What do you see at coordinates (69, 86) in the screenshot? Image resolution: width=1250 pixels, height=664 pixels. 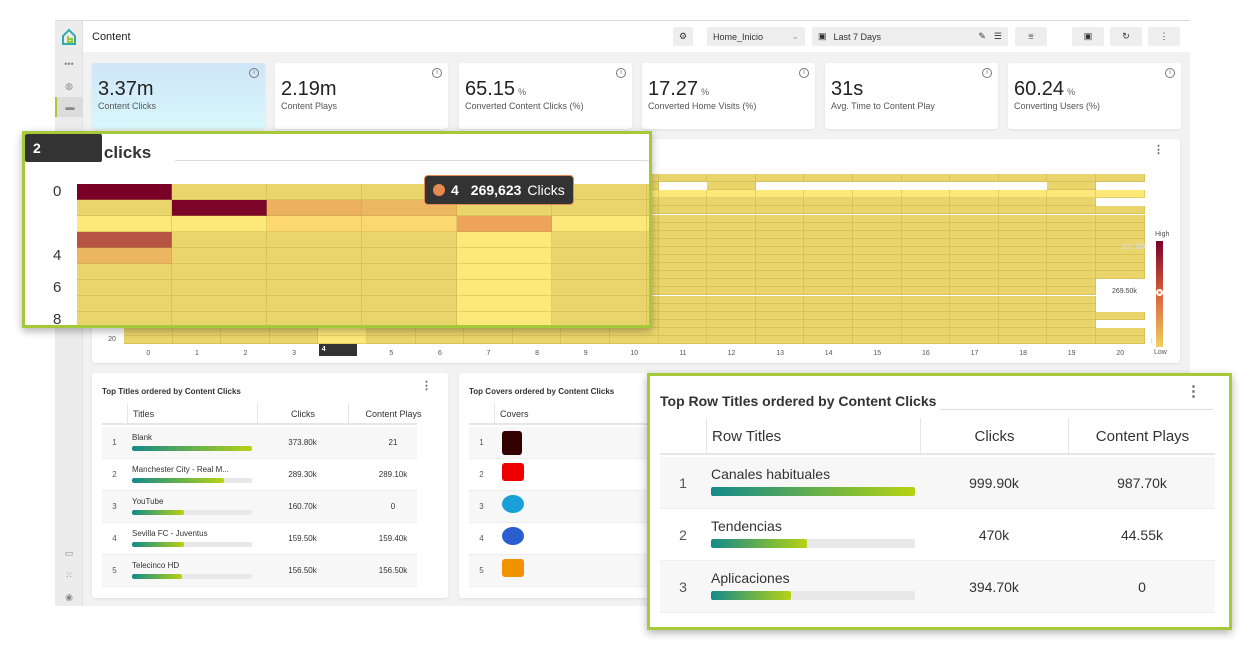 I see `globe-icon: ◍` at bounding box center [69, 86].